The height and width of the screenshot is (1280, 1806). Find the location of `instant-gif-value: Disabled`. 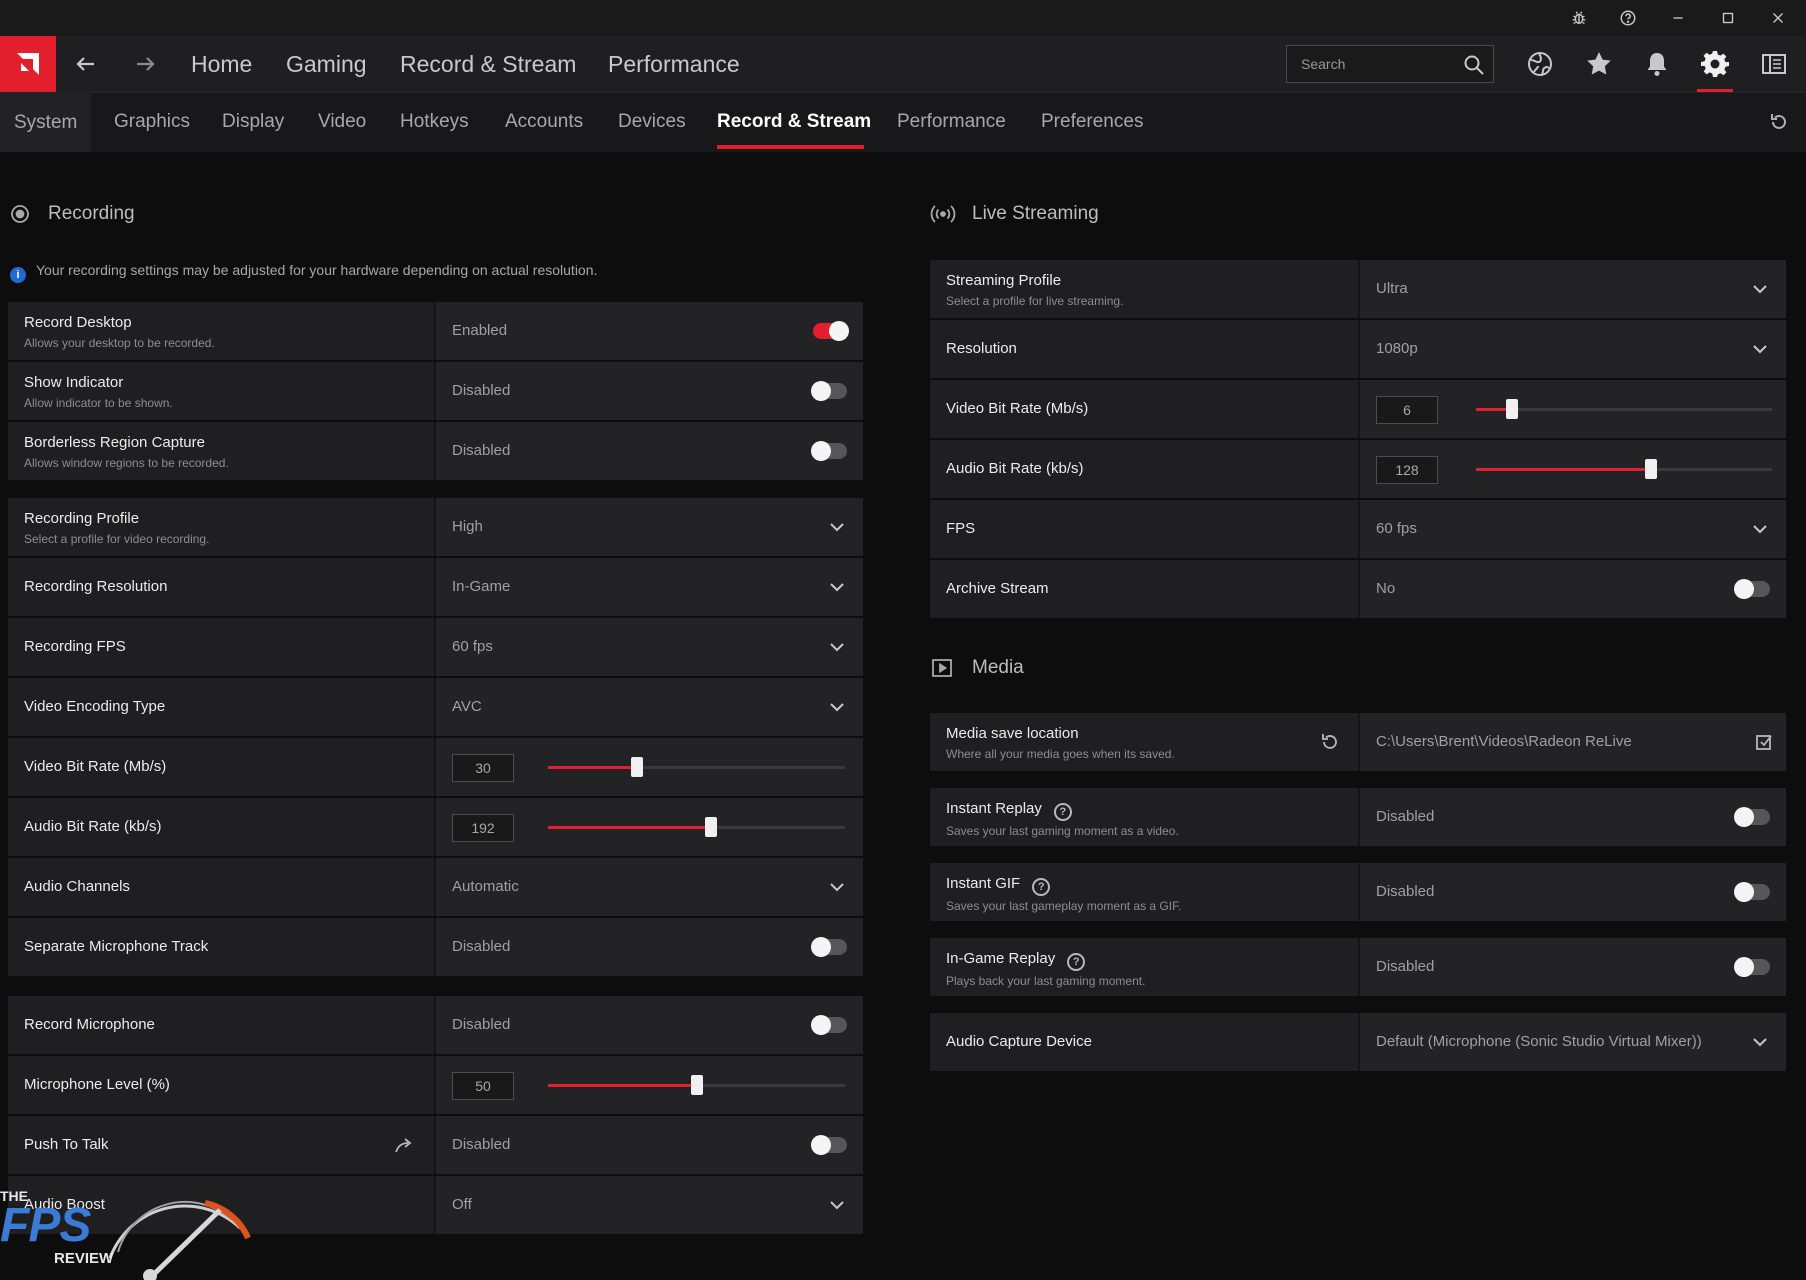

instant-gif-value: Disabled is located at coordinates (1405, 891).